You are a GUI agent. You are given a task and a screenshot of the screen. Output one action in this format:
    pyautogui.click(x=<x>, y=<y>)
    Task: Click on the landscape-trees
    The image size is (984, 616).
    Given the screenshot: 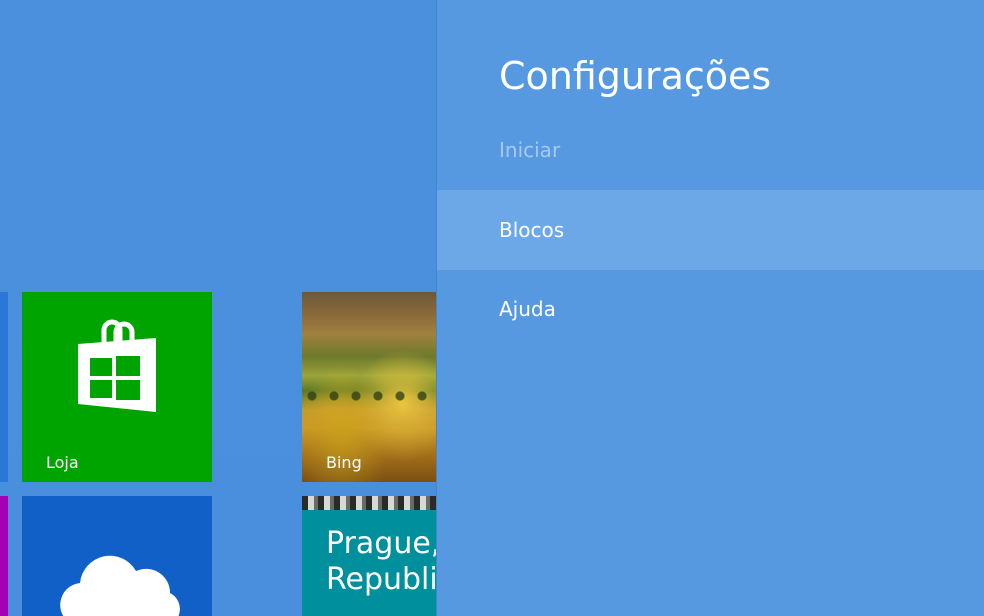 What is the action you would take?
    pyautogui.click(x=369, y=396)
    